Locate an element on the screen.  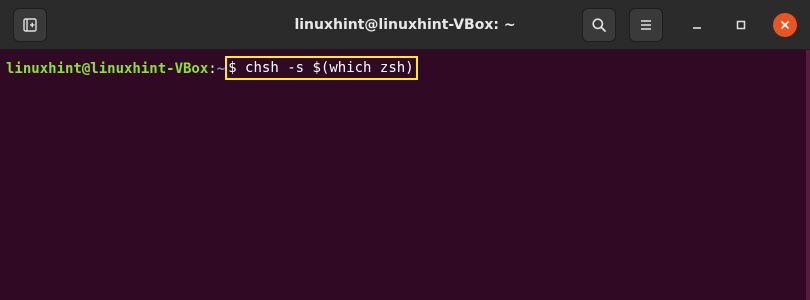
minimize-icon is located at coordinates (697, 28).